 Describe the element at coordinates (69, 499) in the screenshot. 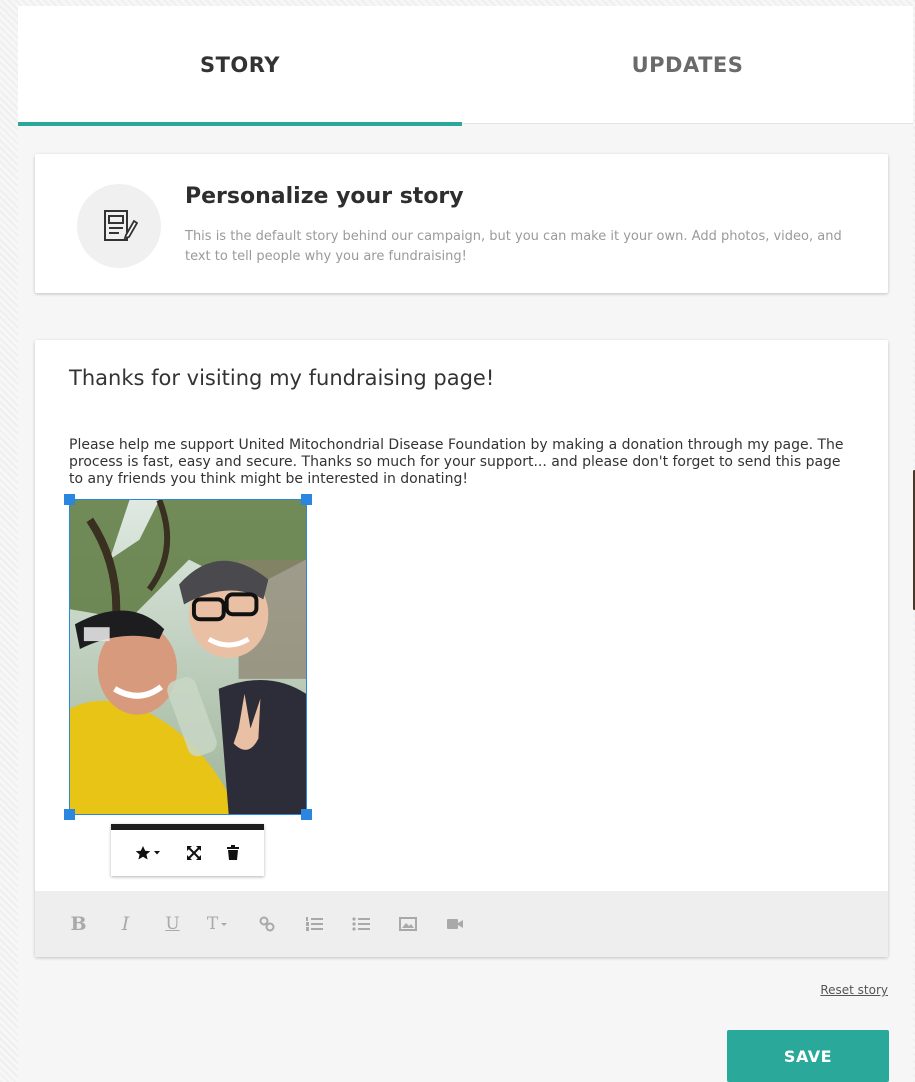

I see `resize-handle-top-left` at that location.